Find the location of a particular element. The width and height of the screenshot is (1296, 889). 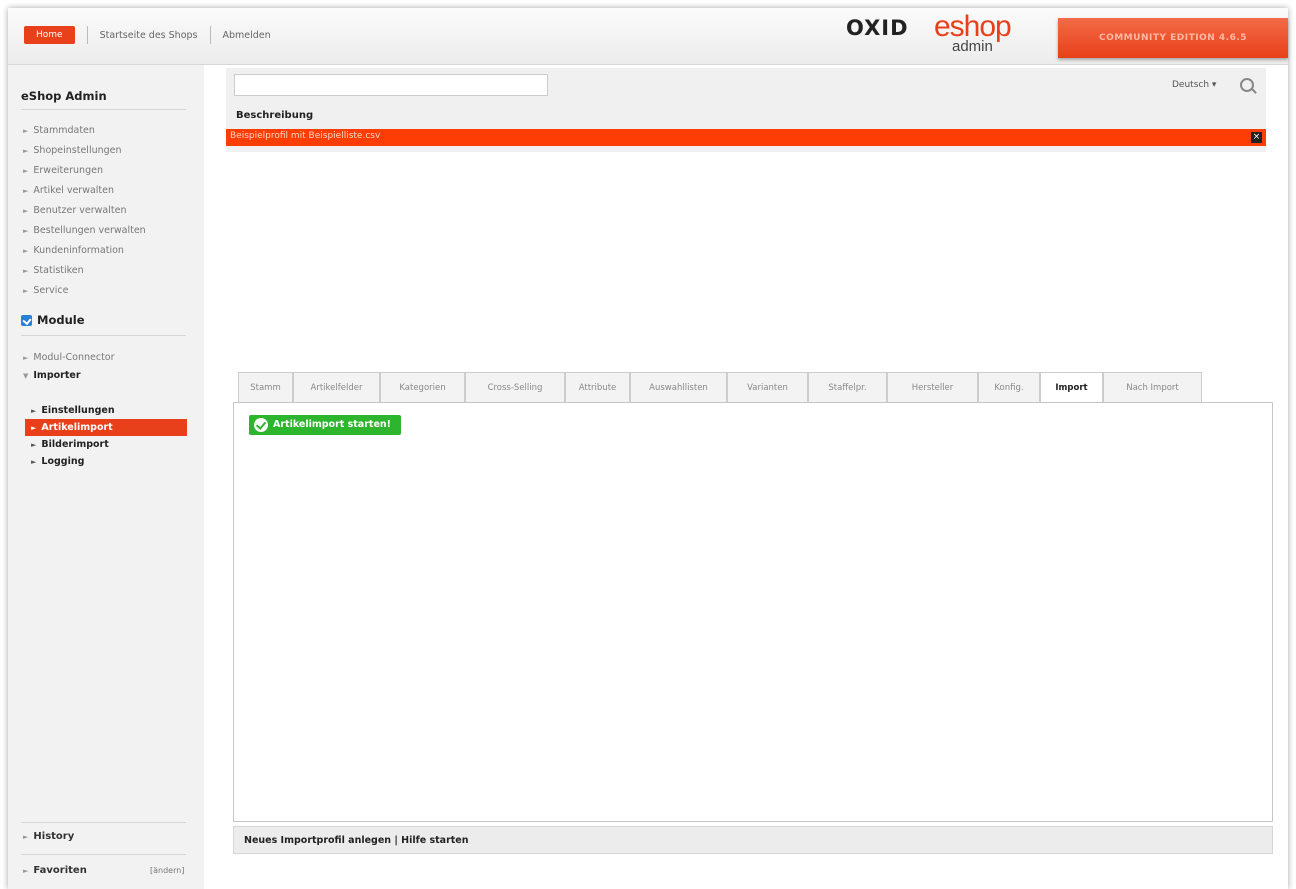

sidebar-item-label: Bilderimport is located at coordinates (75, 444).